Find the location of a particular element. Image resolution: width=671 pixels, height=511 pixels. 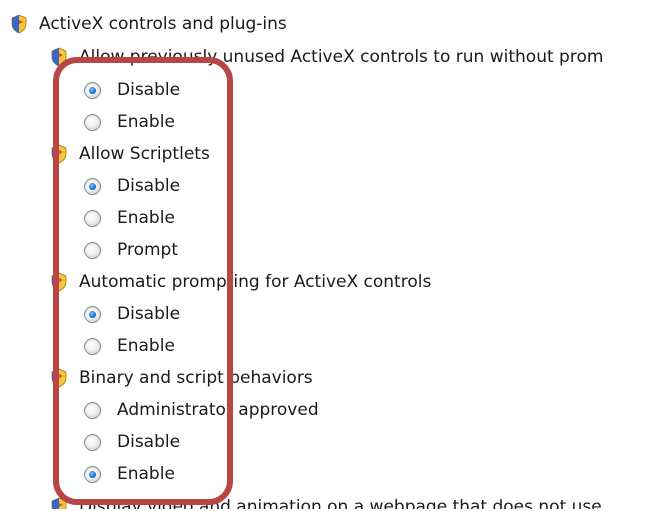

option-administrator-approved: Administrator approved is located at coordinates (201, 410).